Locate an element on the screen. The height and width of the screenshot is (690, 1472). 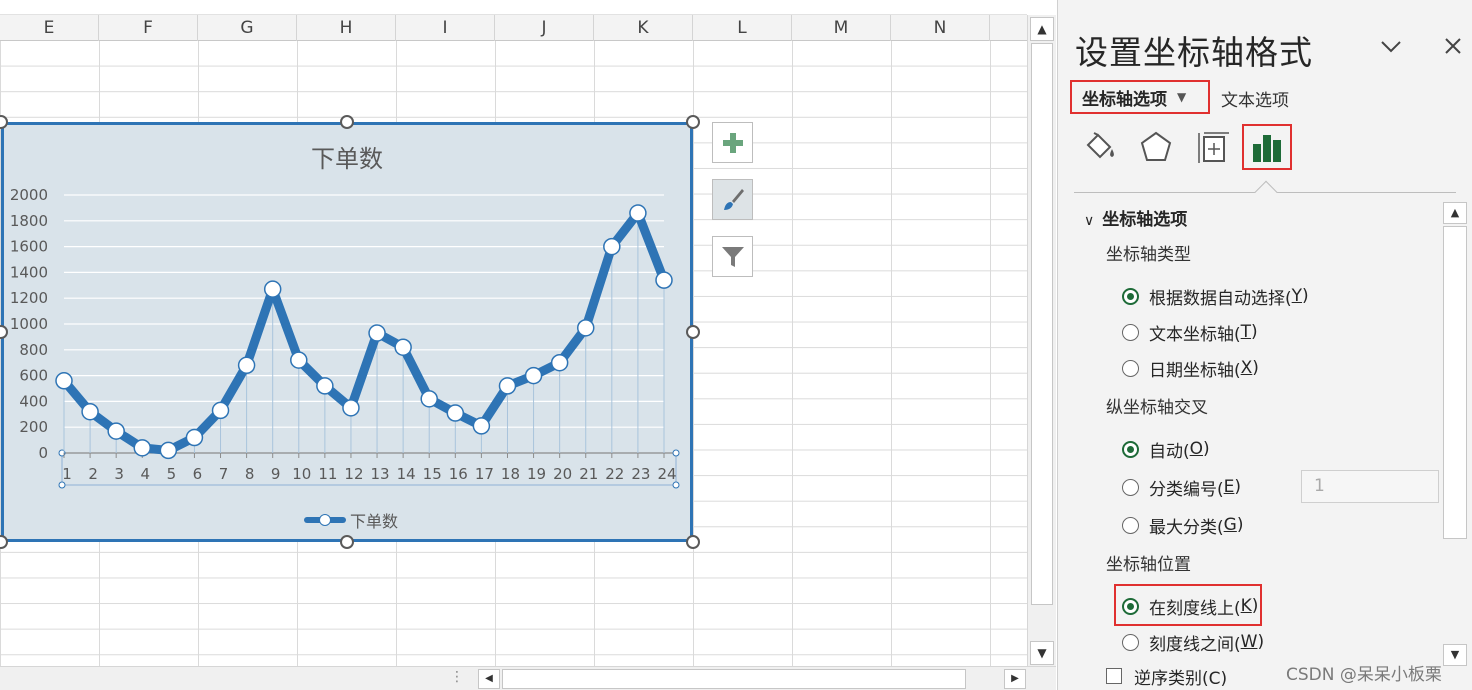
split-handle-icon: ⋮ is located at coordinates (457, 677).